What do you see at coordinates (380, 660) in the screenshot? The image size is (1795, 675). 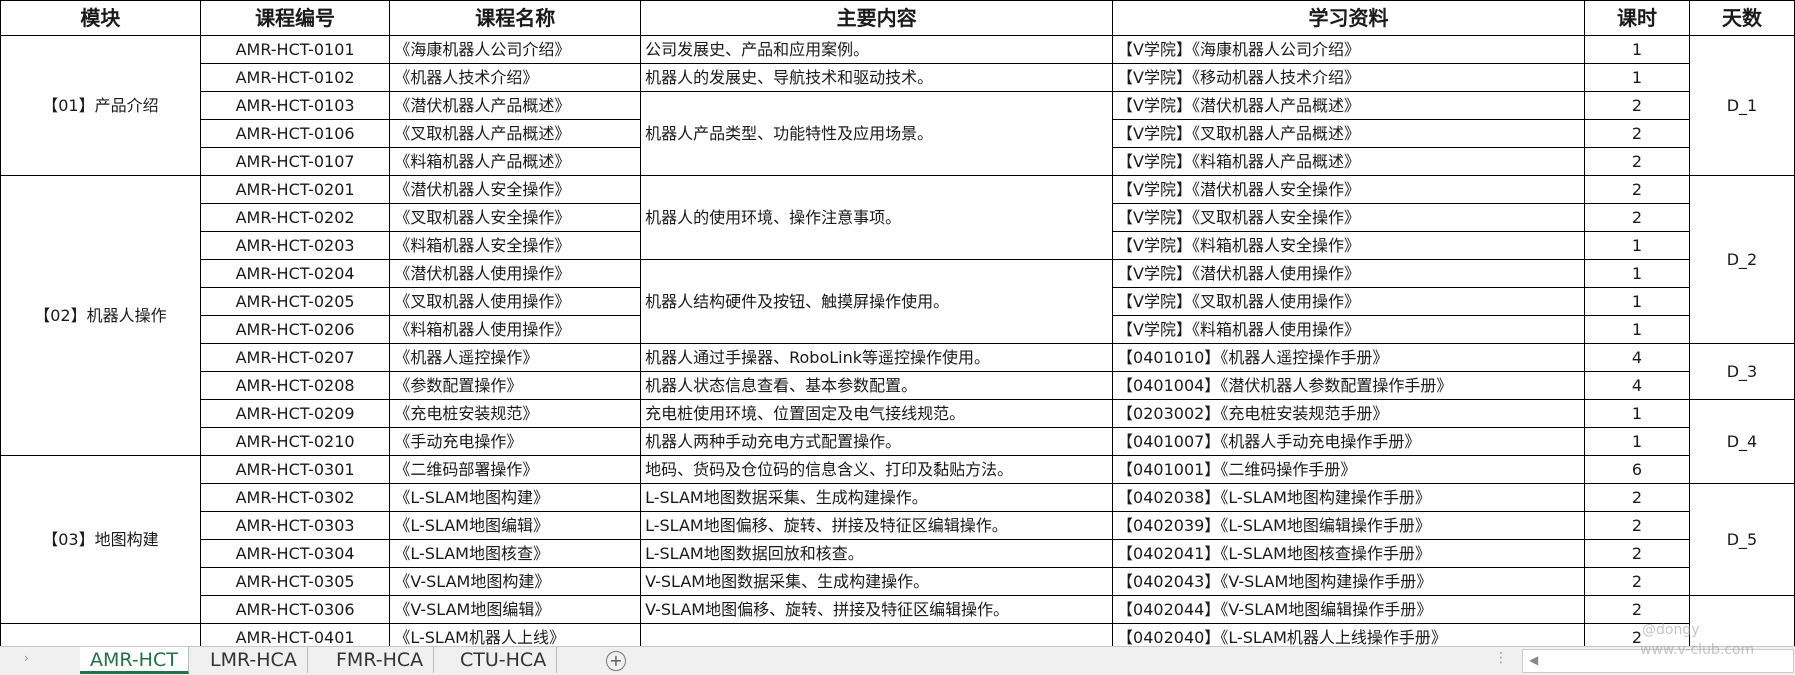 I see `tab-fmr-hca: FMR-HCA` at bounding box center [380, 660].